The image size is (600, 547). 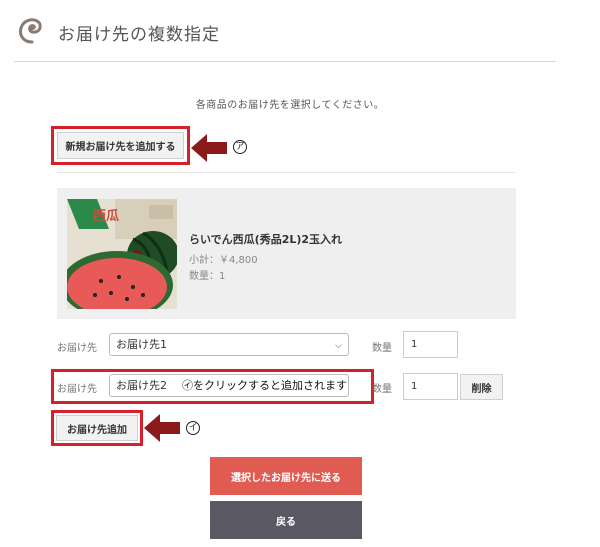 I want to click on watermelon-illustration, so click(x=122, y=254).